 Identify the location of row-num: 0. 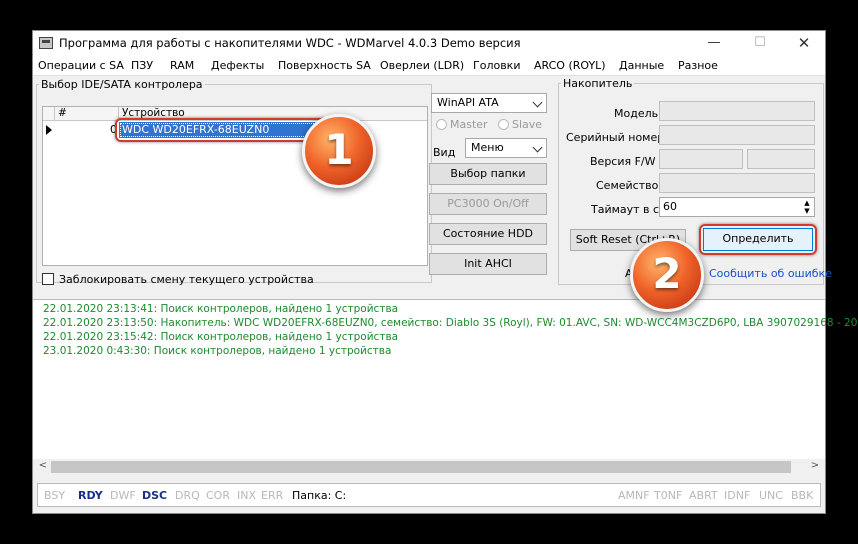
(113, 129).